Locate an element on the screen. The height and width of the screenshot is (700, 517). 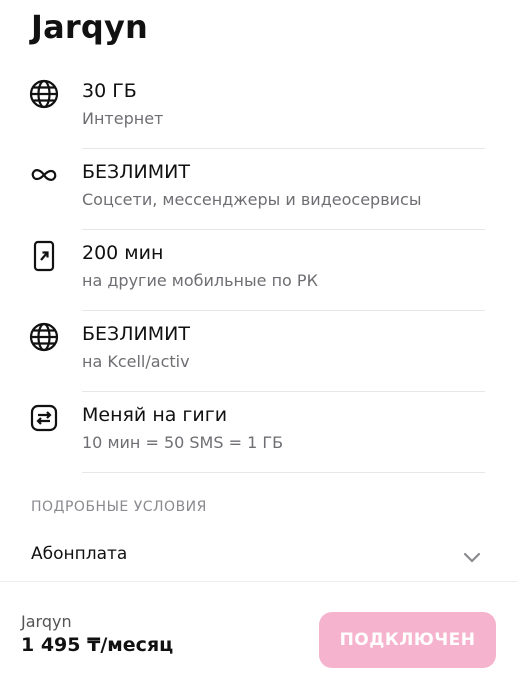
infinity-icon is located at coordinates (44, 175).